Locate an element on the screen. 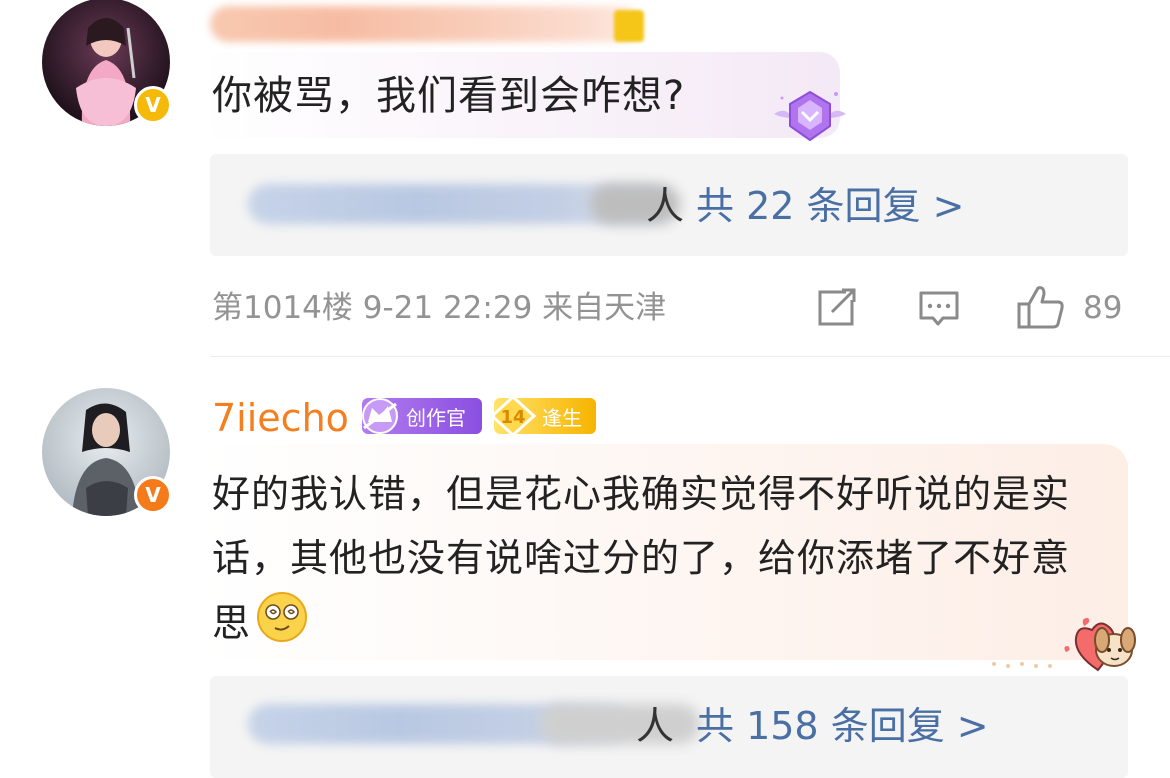  fan-level-badge: 14 逢生 is located at coordinates (543, 416).